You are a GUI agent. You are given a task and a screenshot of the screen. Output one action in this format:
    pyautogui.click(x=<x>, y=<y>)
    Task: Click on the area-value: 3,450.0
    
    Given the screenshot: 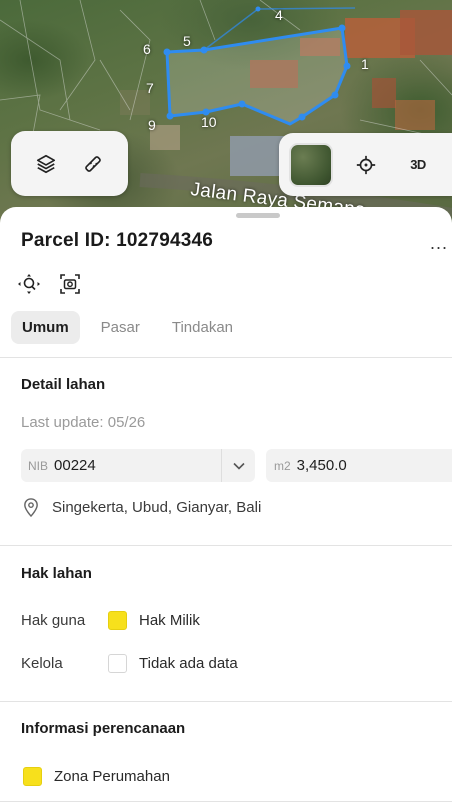 What is the action you would take?
    pyautogui.click(x=321, y=465)
    